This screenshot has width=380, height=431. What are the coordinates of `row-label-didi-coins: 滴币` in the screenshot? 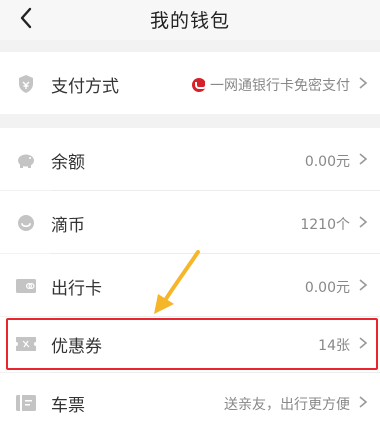 It's located at (68, 226).